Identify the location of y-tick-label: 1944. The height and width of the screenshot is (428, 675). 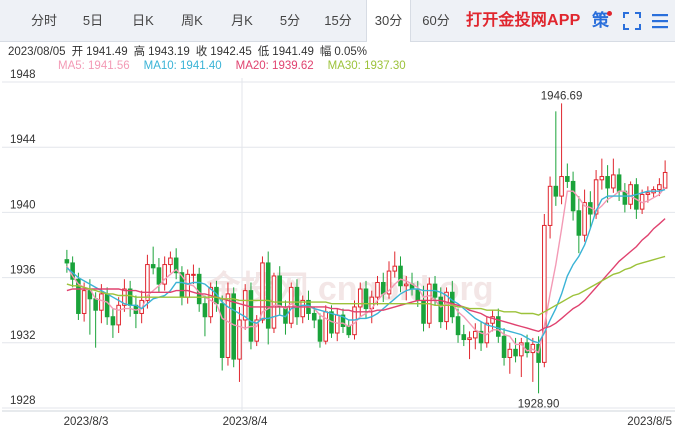
(23, 140).